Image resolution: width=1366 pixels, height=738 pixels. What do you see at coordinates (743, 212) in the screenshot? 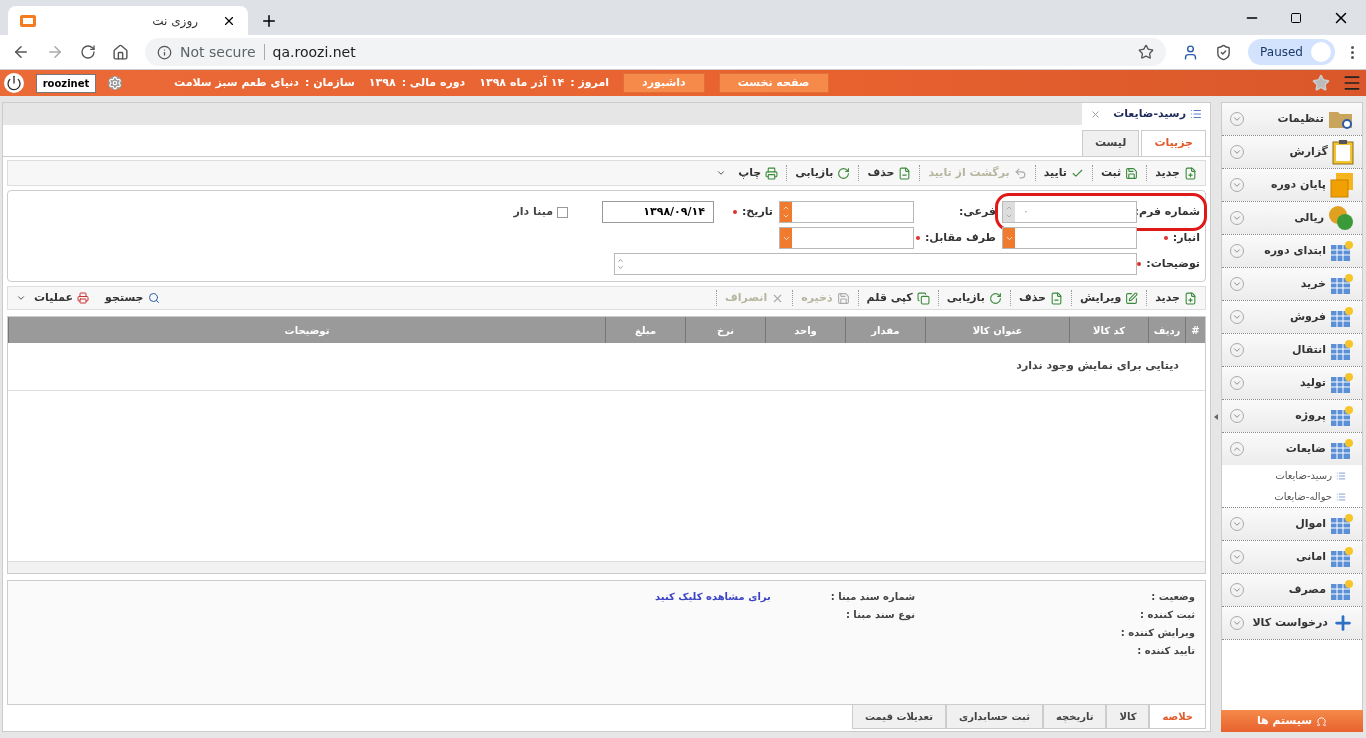
I see `field-label: تاریخ:` at bounding box center [743, 212].